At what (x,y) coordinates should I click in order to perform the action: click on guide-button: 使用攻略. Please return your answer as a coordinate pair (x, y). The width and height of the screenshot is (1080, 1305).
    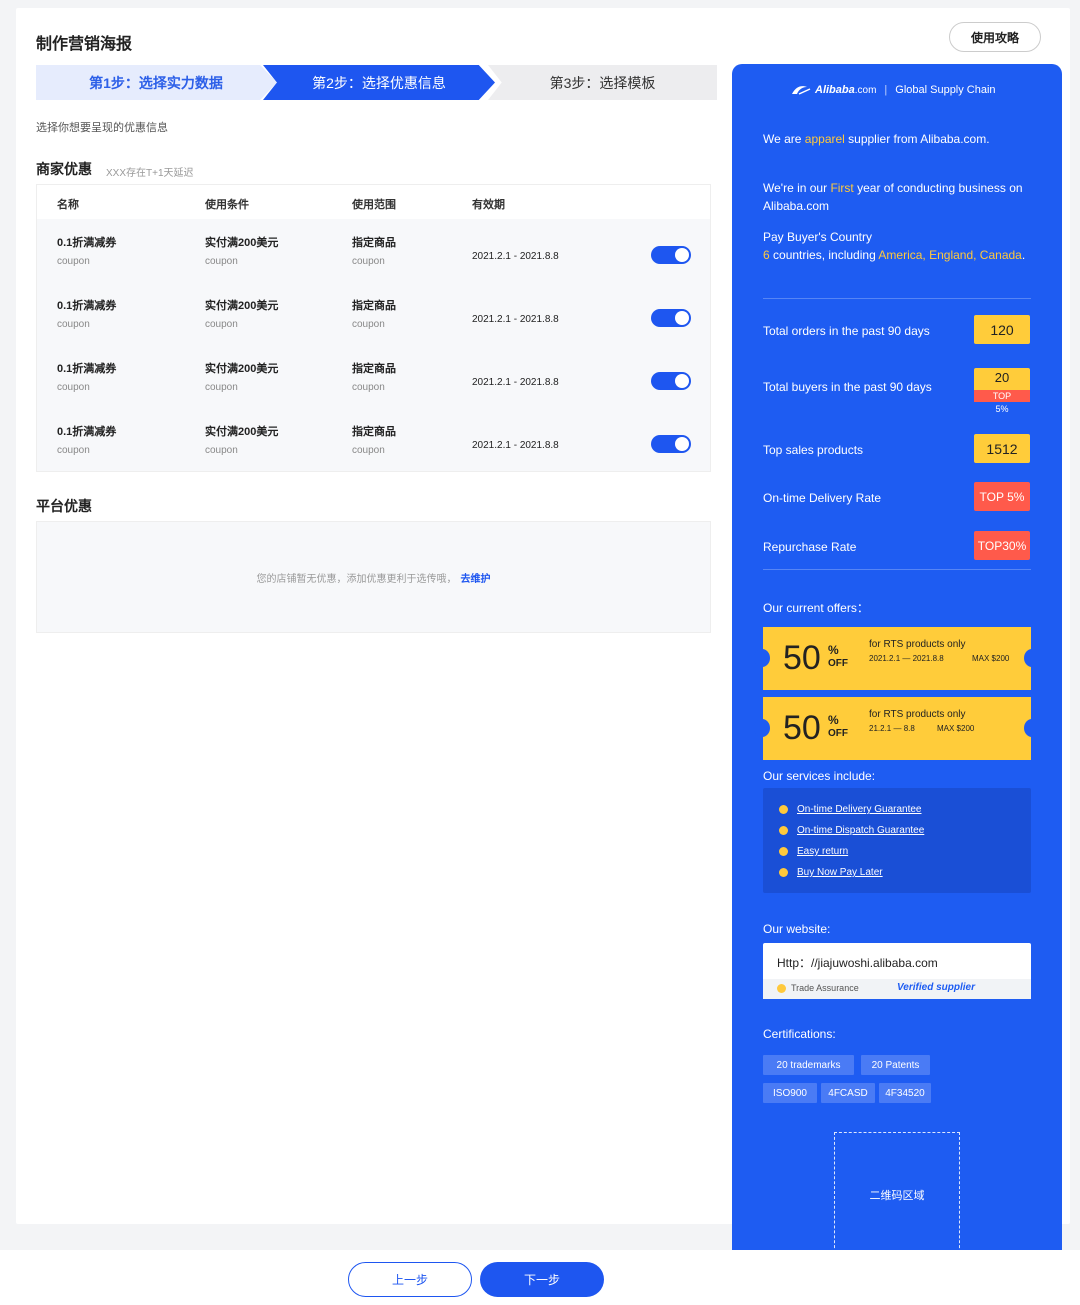
    Looking at the image, I should click on (995, 37).